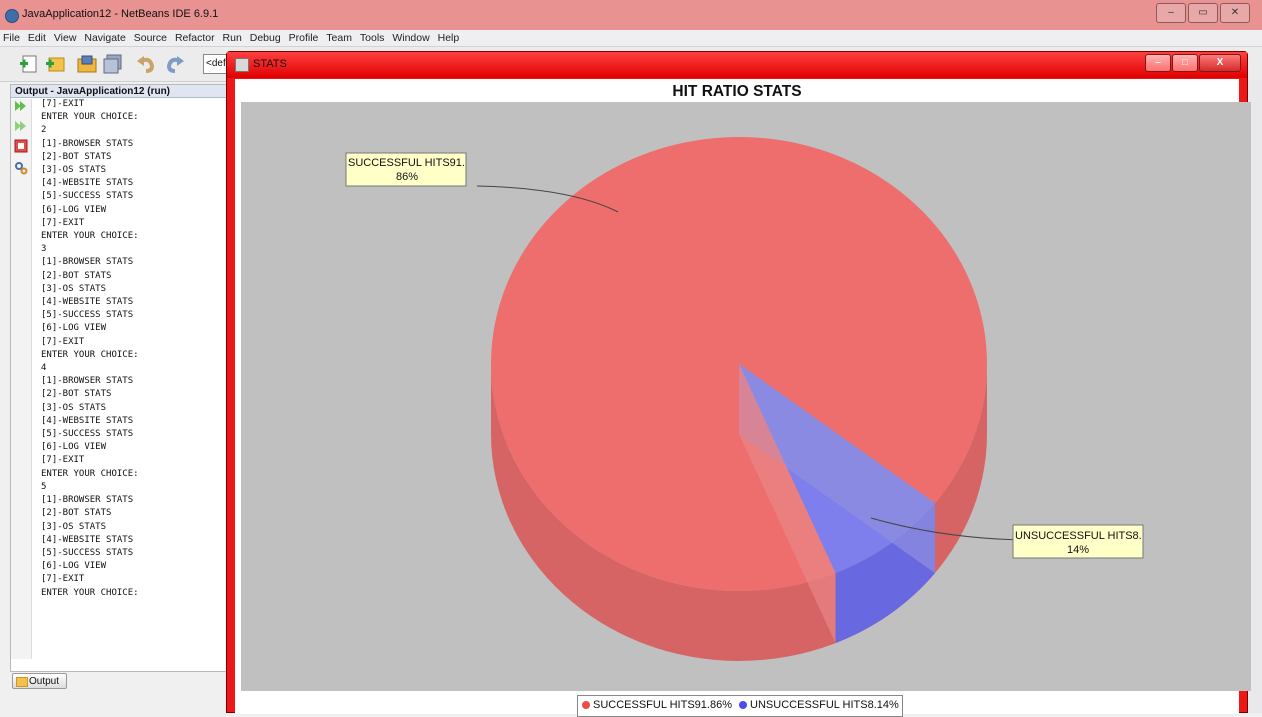  I want to click on ide-close-button: ✕, so click(1235, 13).